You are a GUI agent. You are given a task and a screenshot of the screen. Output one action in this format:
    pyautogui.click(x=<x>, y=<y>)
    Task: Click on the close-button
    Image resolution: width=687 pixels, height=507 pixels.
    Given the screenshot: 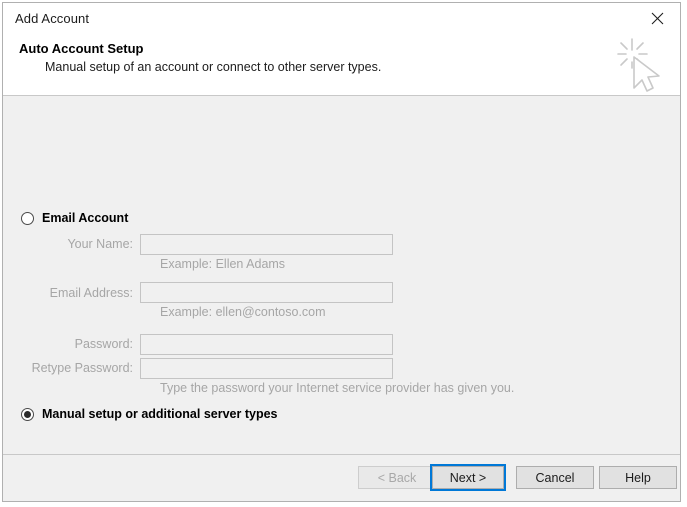 What is the action you would take?
    pyautogui.click(x=657, y=18)
    